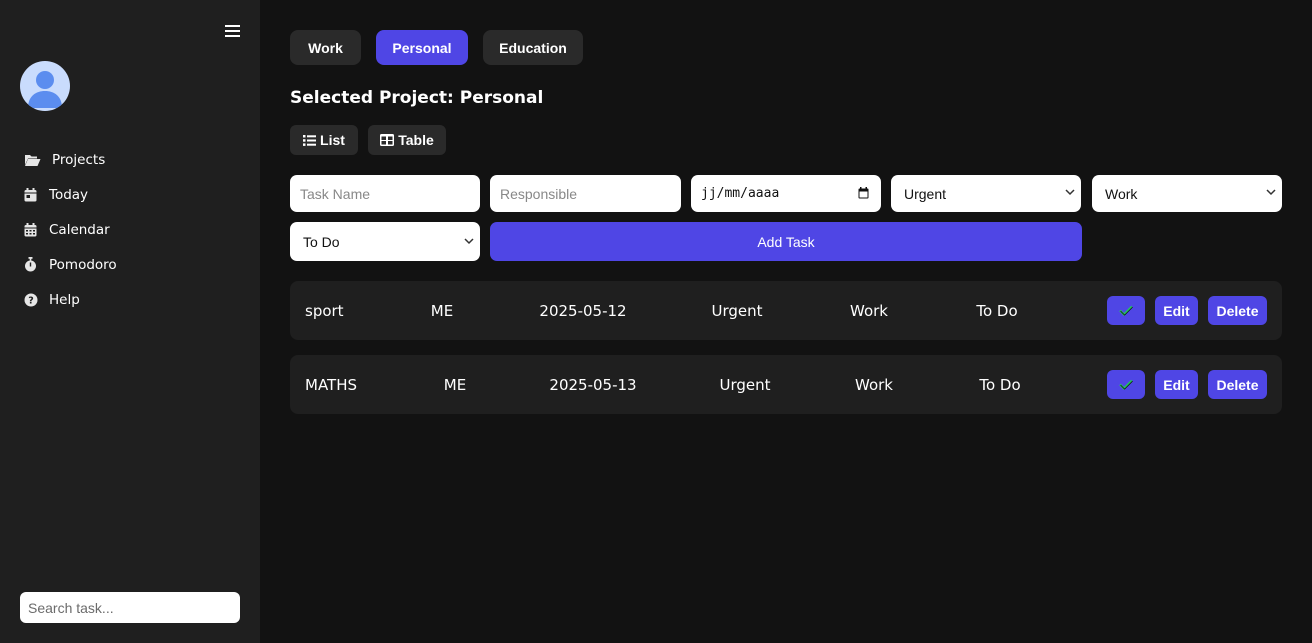  What do you see at coordinates (786, 193) in the screenshot?
I see `date-input: jj/mm/aaaa` at bounding box center [786, 193].